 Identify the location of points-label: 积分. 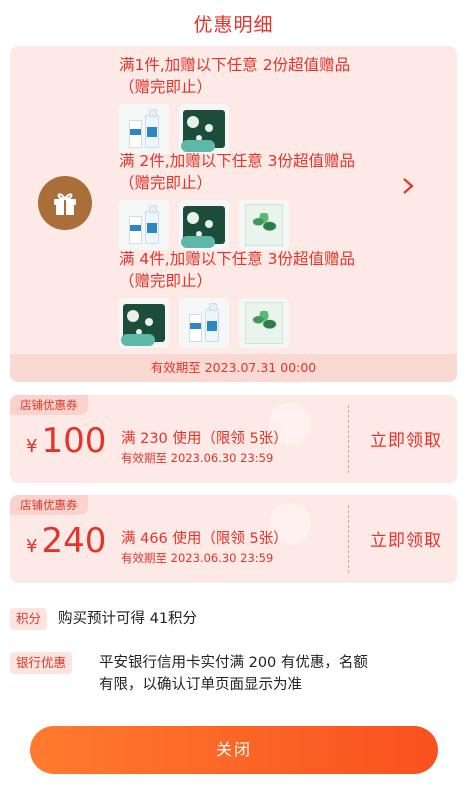
(29, 619).